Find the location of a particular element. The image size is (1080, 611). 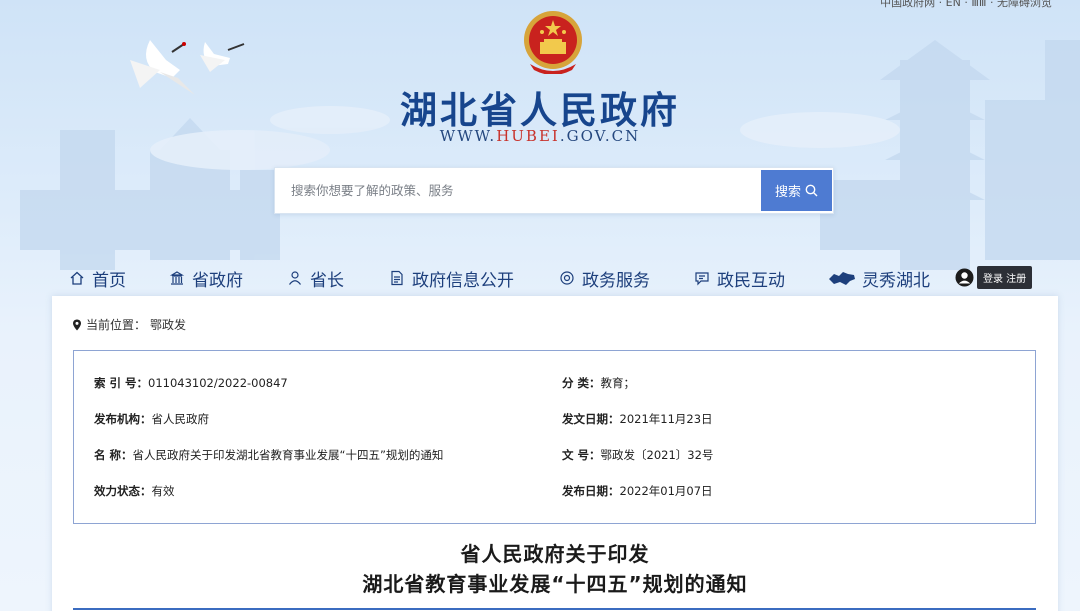

meta-issue-date: 发文日期：2021年11月23日 is located at coordinates (637, 419).